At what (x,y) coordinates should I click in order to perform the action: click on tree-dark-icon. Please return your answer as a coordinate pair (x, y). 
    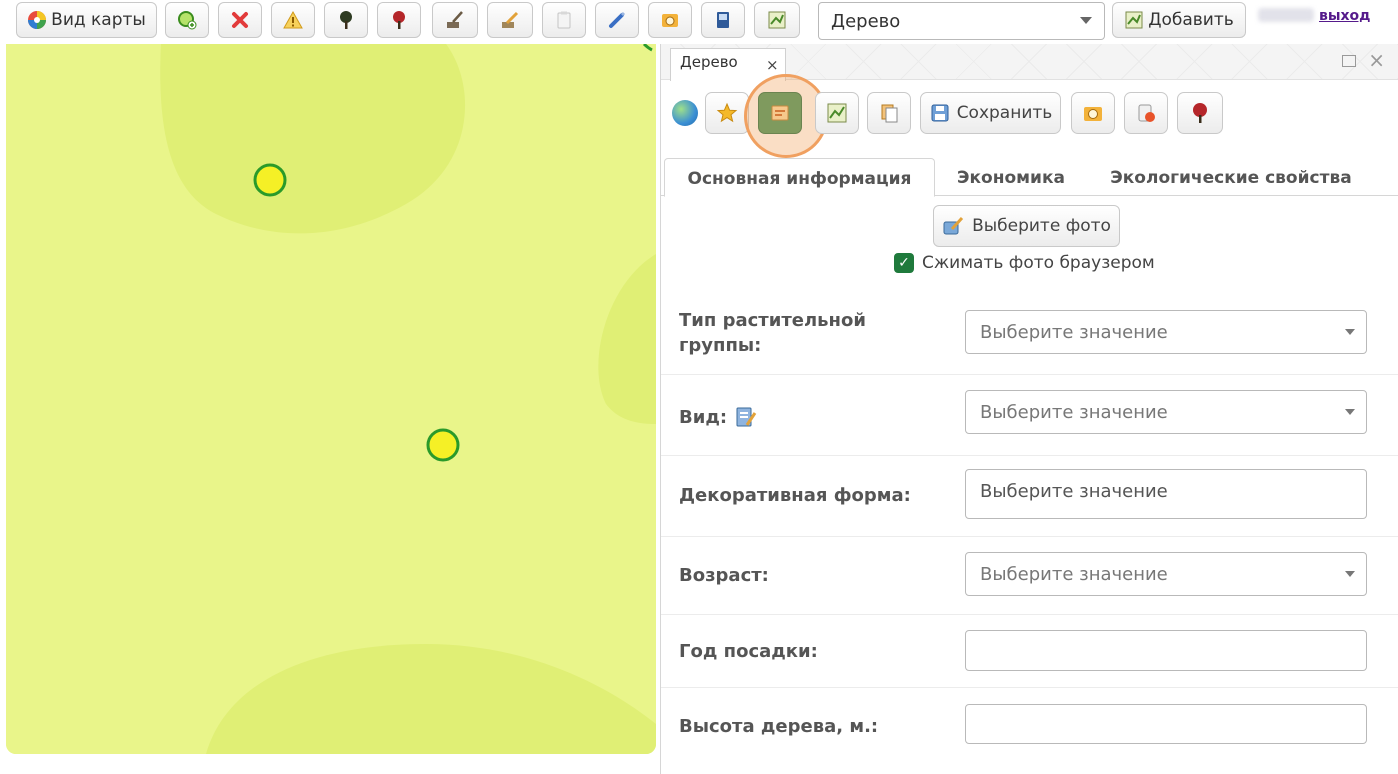
    Looking at the image, I should click on (346, 20).